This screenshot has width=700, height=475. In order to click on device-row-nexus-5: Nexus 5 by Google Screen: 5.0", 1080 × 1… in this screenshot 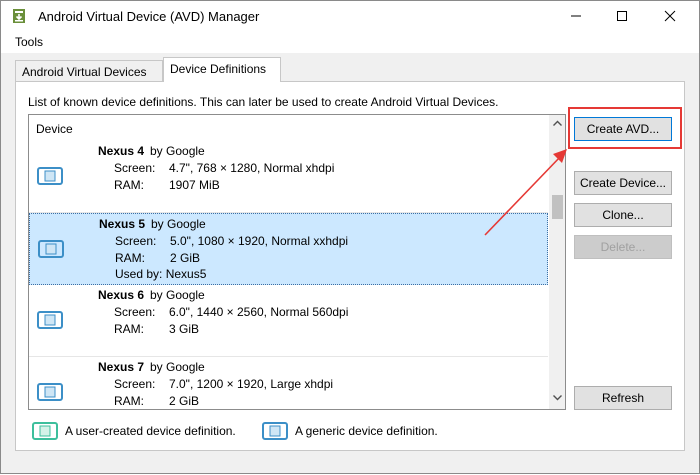, I will do `click(288, 249)`.